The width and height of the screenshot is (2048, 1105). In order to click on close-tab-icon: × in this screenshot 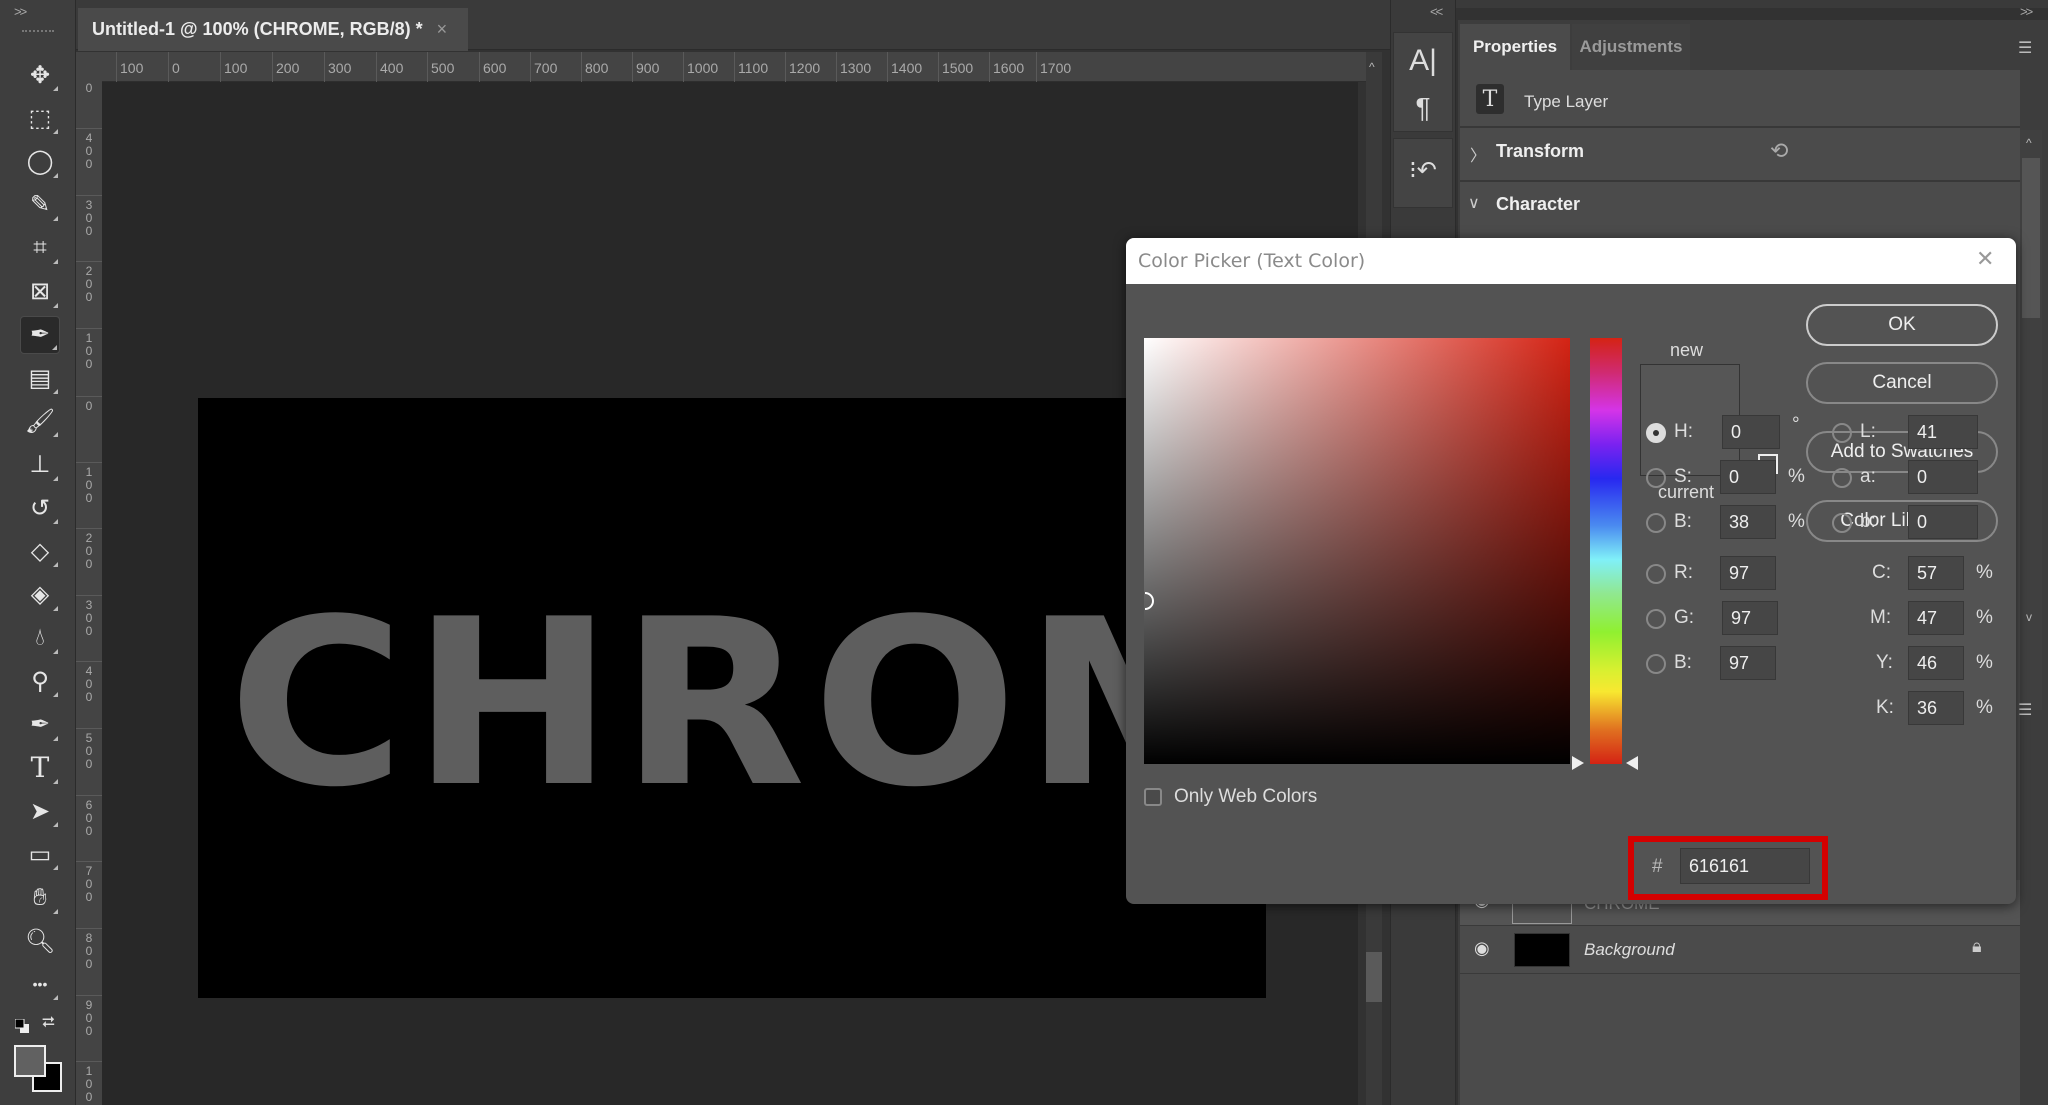, I will do `click(442, 29)`.